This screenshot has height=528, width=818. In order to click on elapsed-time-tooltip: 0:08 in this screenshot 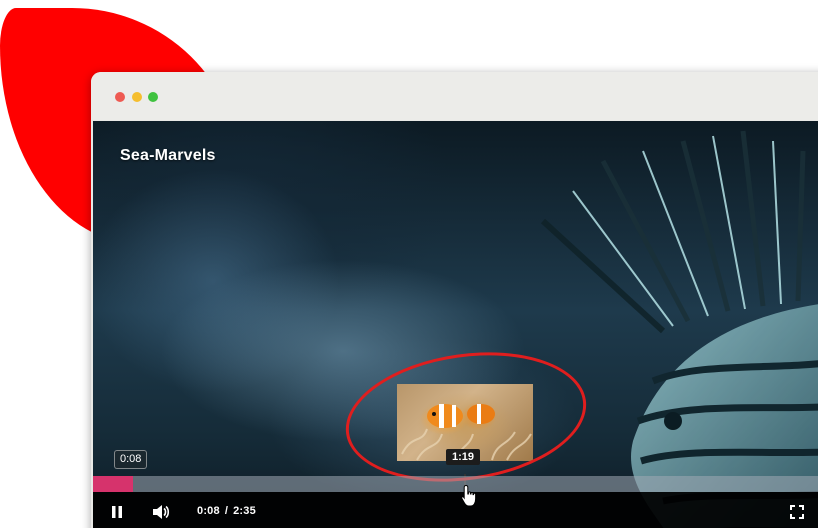, I will do `click(131, 459)`.